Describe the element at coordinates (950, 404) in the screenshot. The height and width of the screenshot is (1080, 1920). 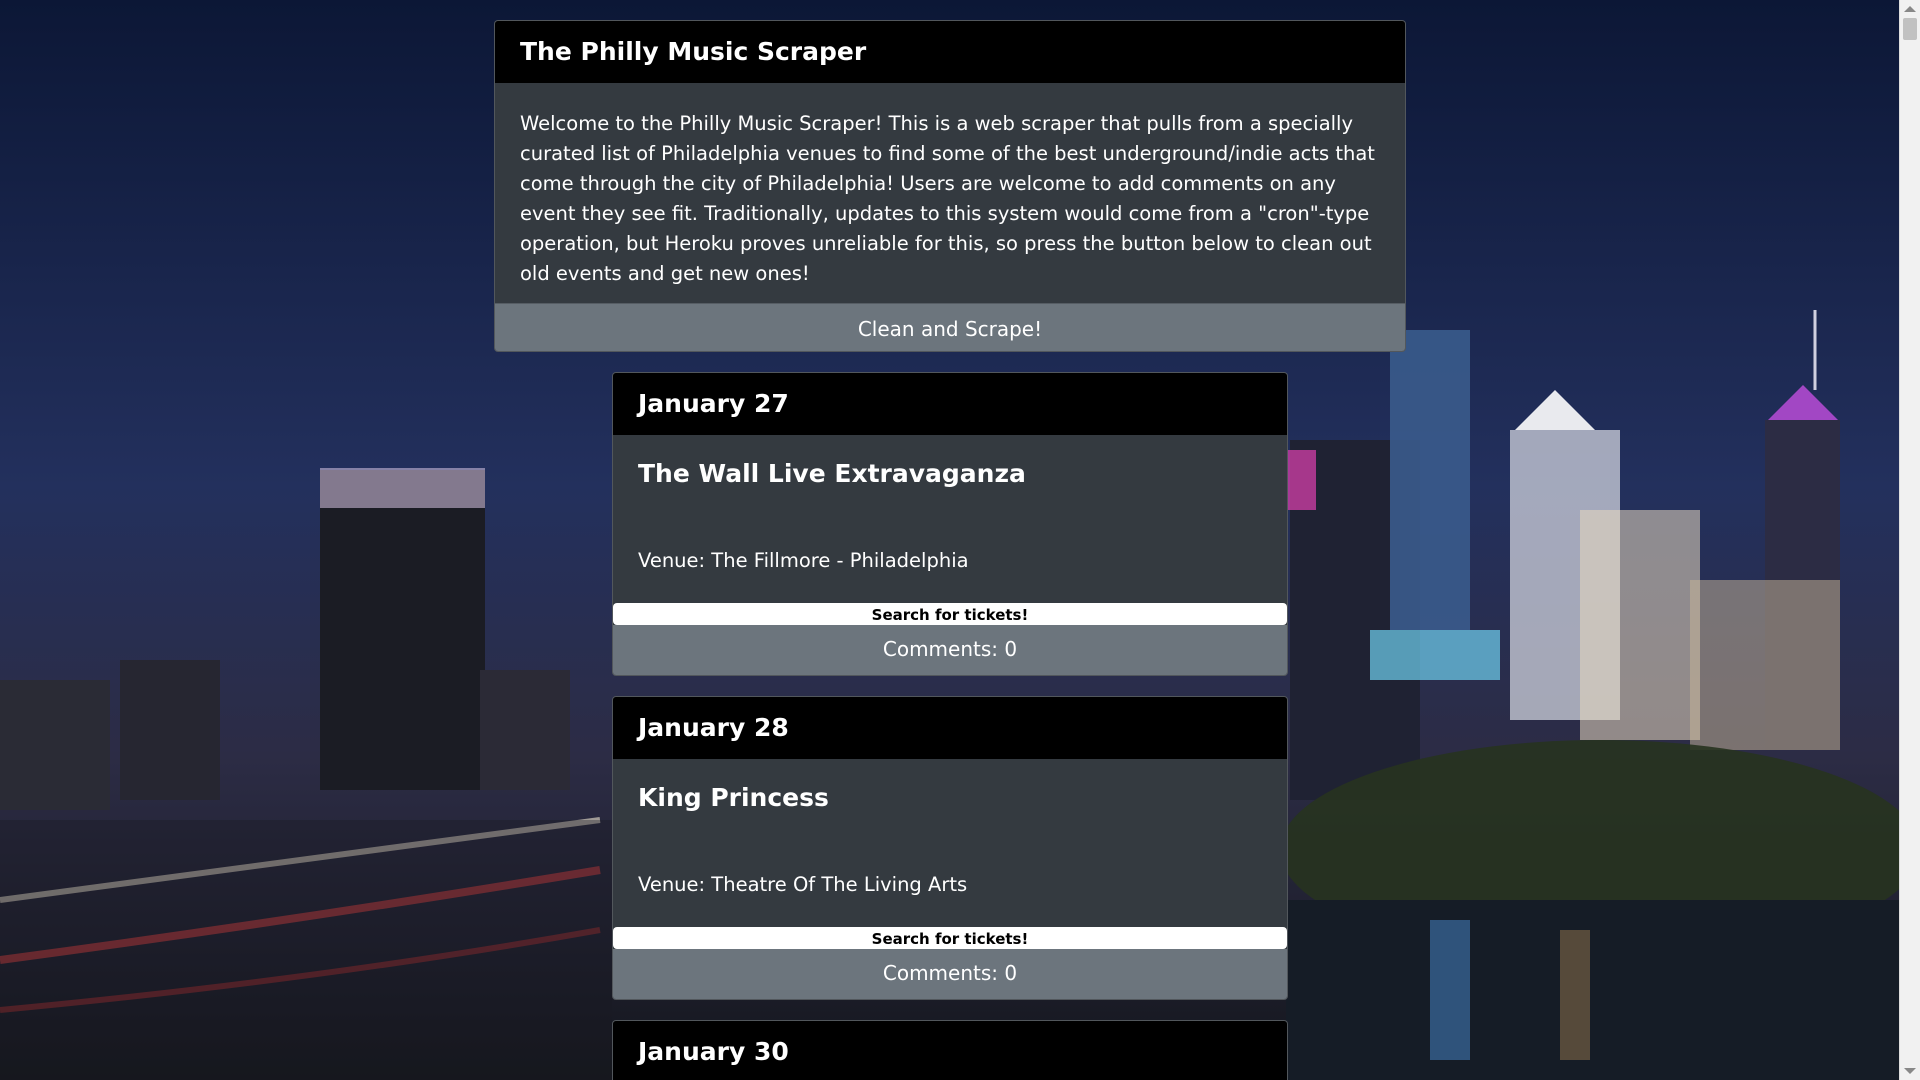
I see `event-date: January 27` at that location.